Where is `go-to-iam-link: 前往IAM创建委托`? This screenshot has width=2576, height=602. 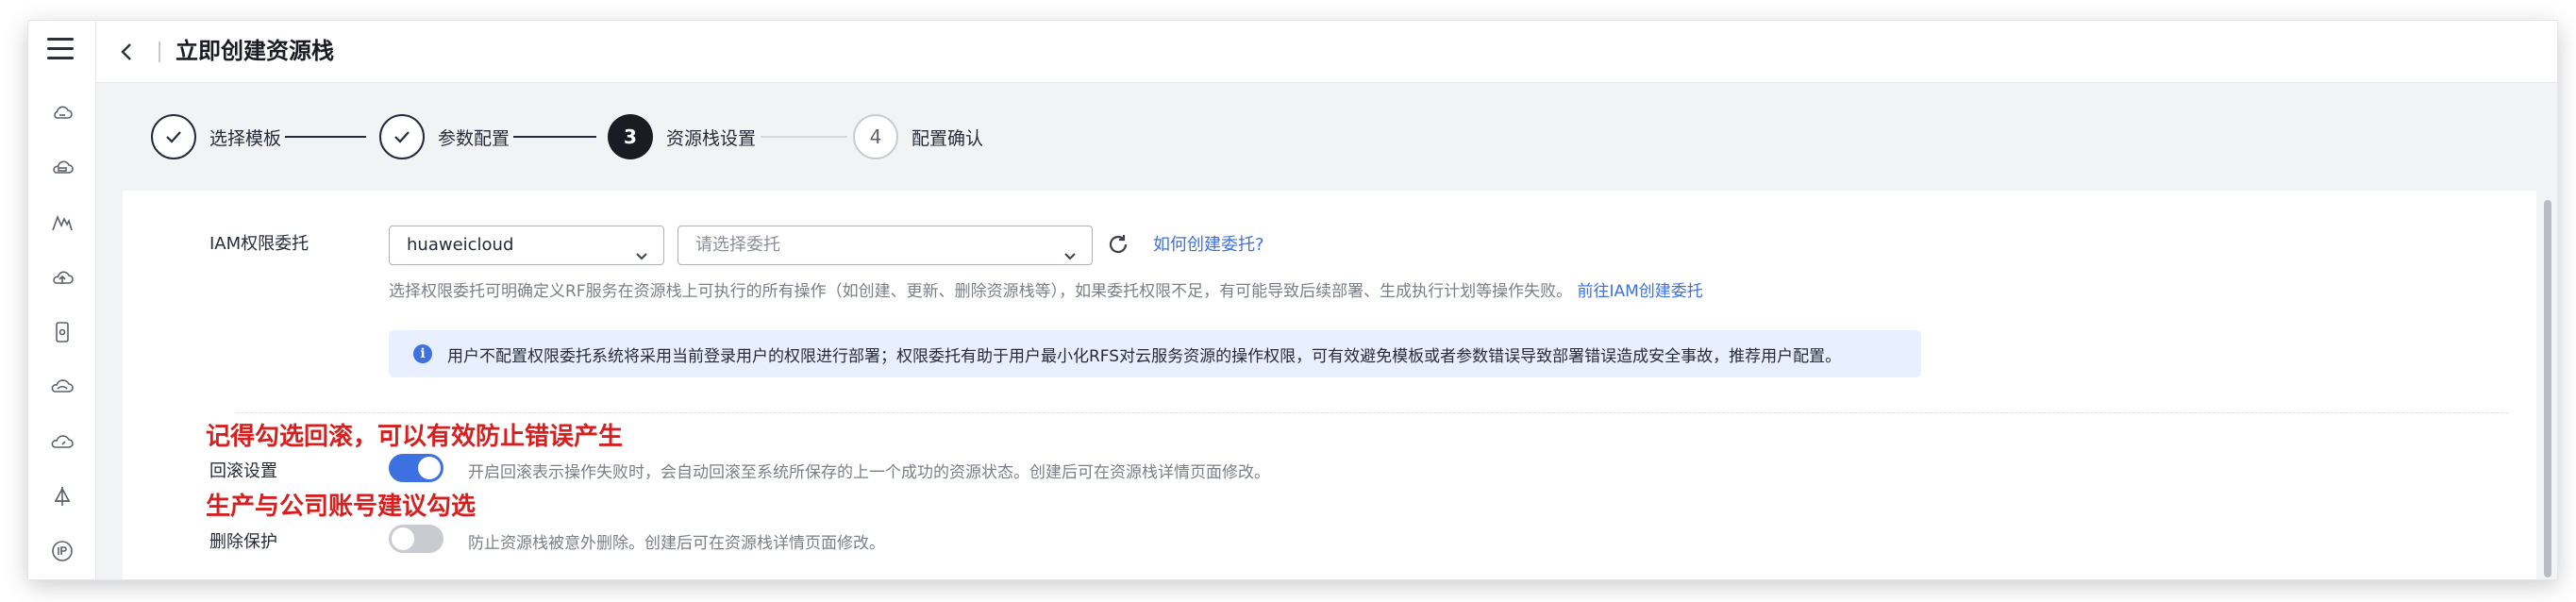 go-to-iam-link: 前往IAM创建委托 is located at coordinates (1640, 291).